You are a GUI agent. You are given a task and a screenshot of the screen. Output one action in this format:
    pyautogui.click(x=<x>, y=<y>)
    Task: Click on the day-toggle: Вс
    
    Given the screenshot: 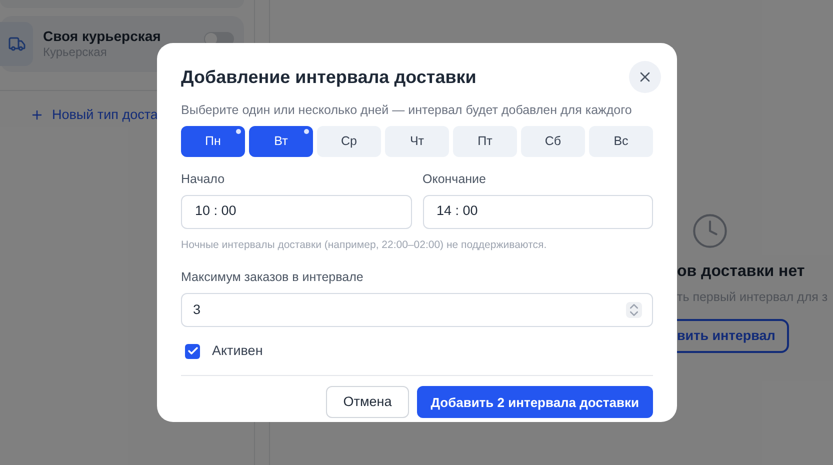 What is the action you would take?
    pyautogui.click(x=621, y=141)
    